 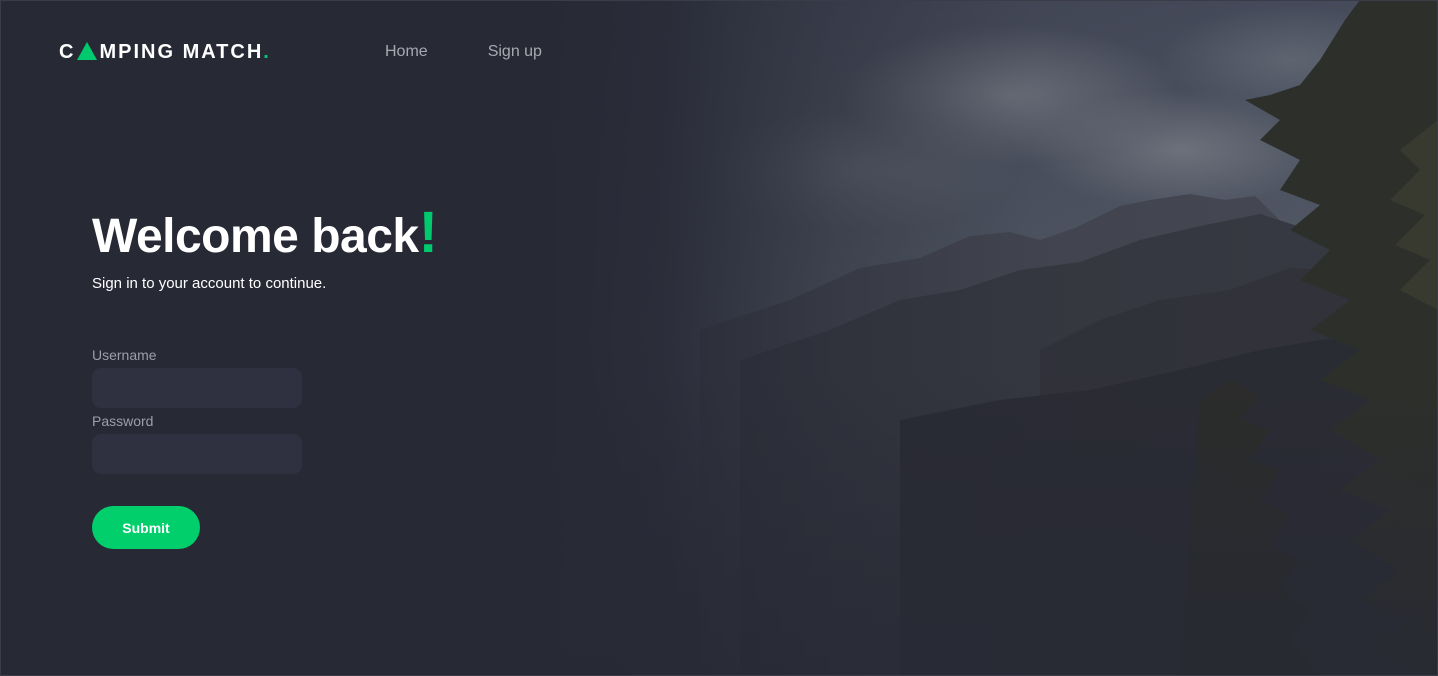 I want to click on page-subtitle: Sign in to your account to continue., so click(x=209, y=283).